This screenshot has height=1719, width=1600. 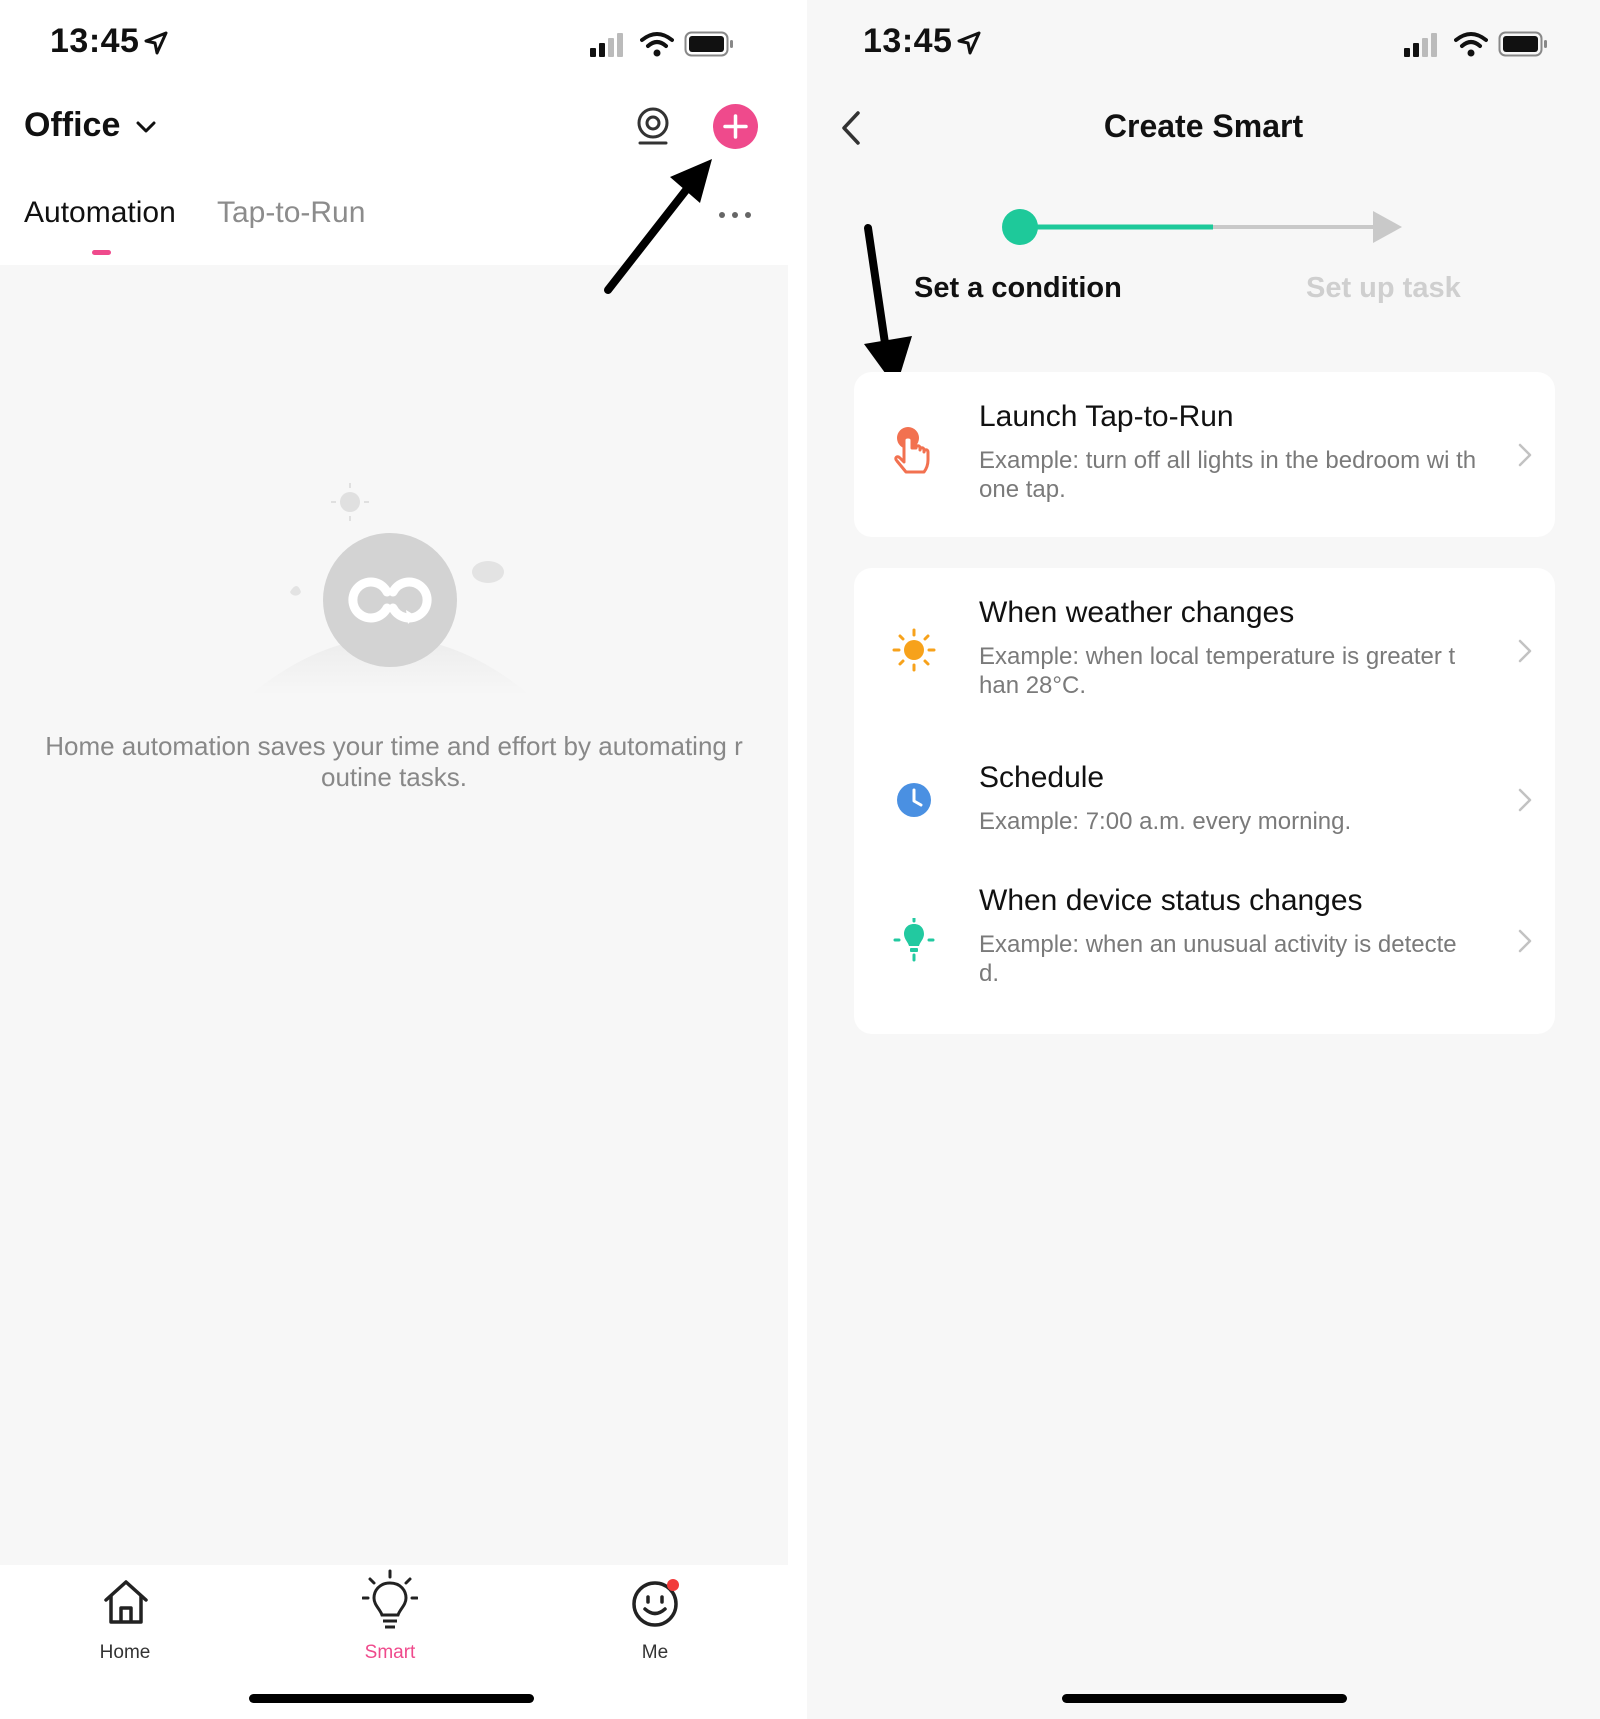 I want to click on notification-badge, so click(x=673, y=1585).